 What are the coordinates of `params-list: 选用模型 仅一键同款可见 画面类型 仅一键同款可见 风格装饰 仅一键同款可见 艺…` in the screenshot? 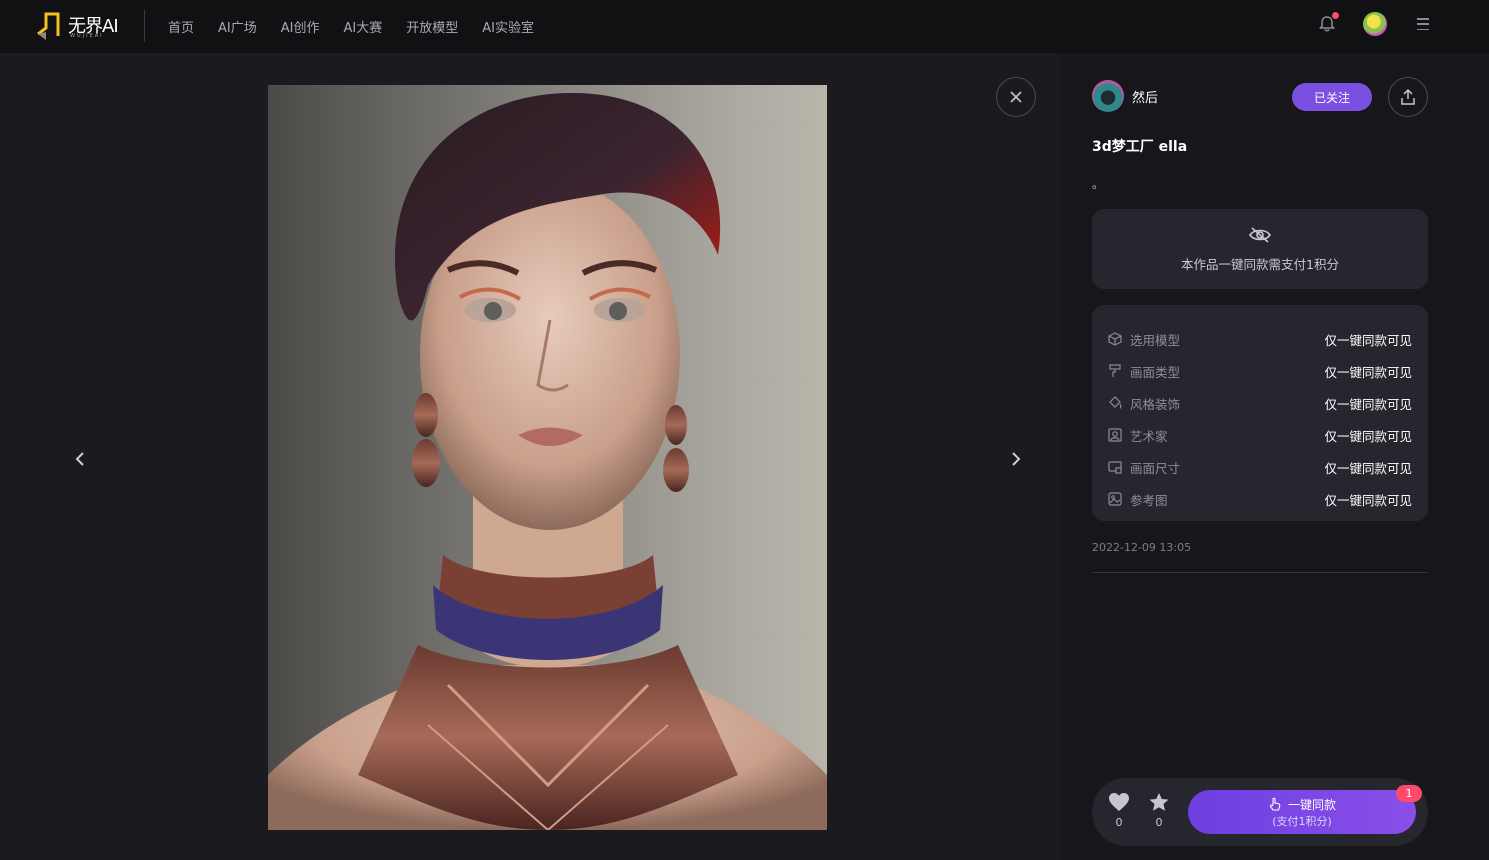 It's located at (1260, 413).